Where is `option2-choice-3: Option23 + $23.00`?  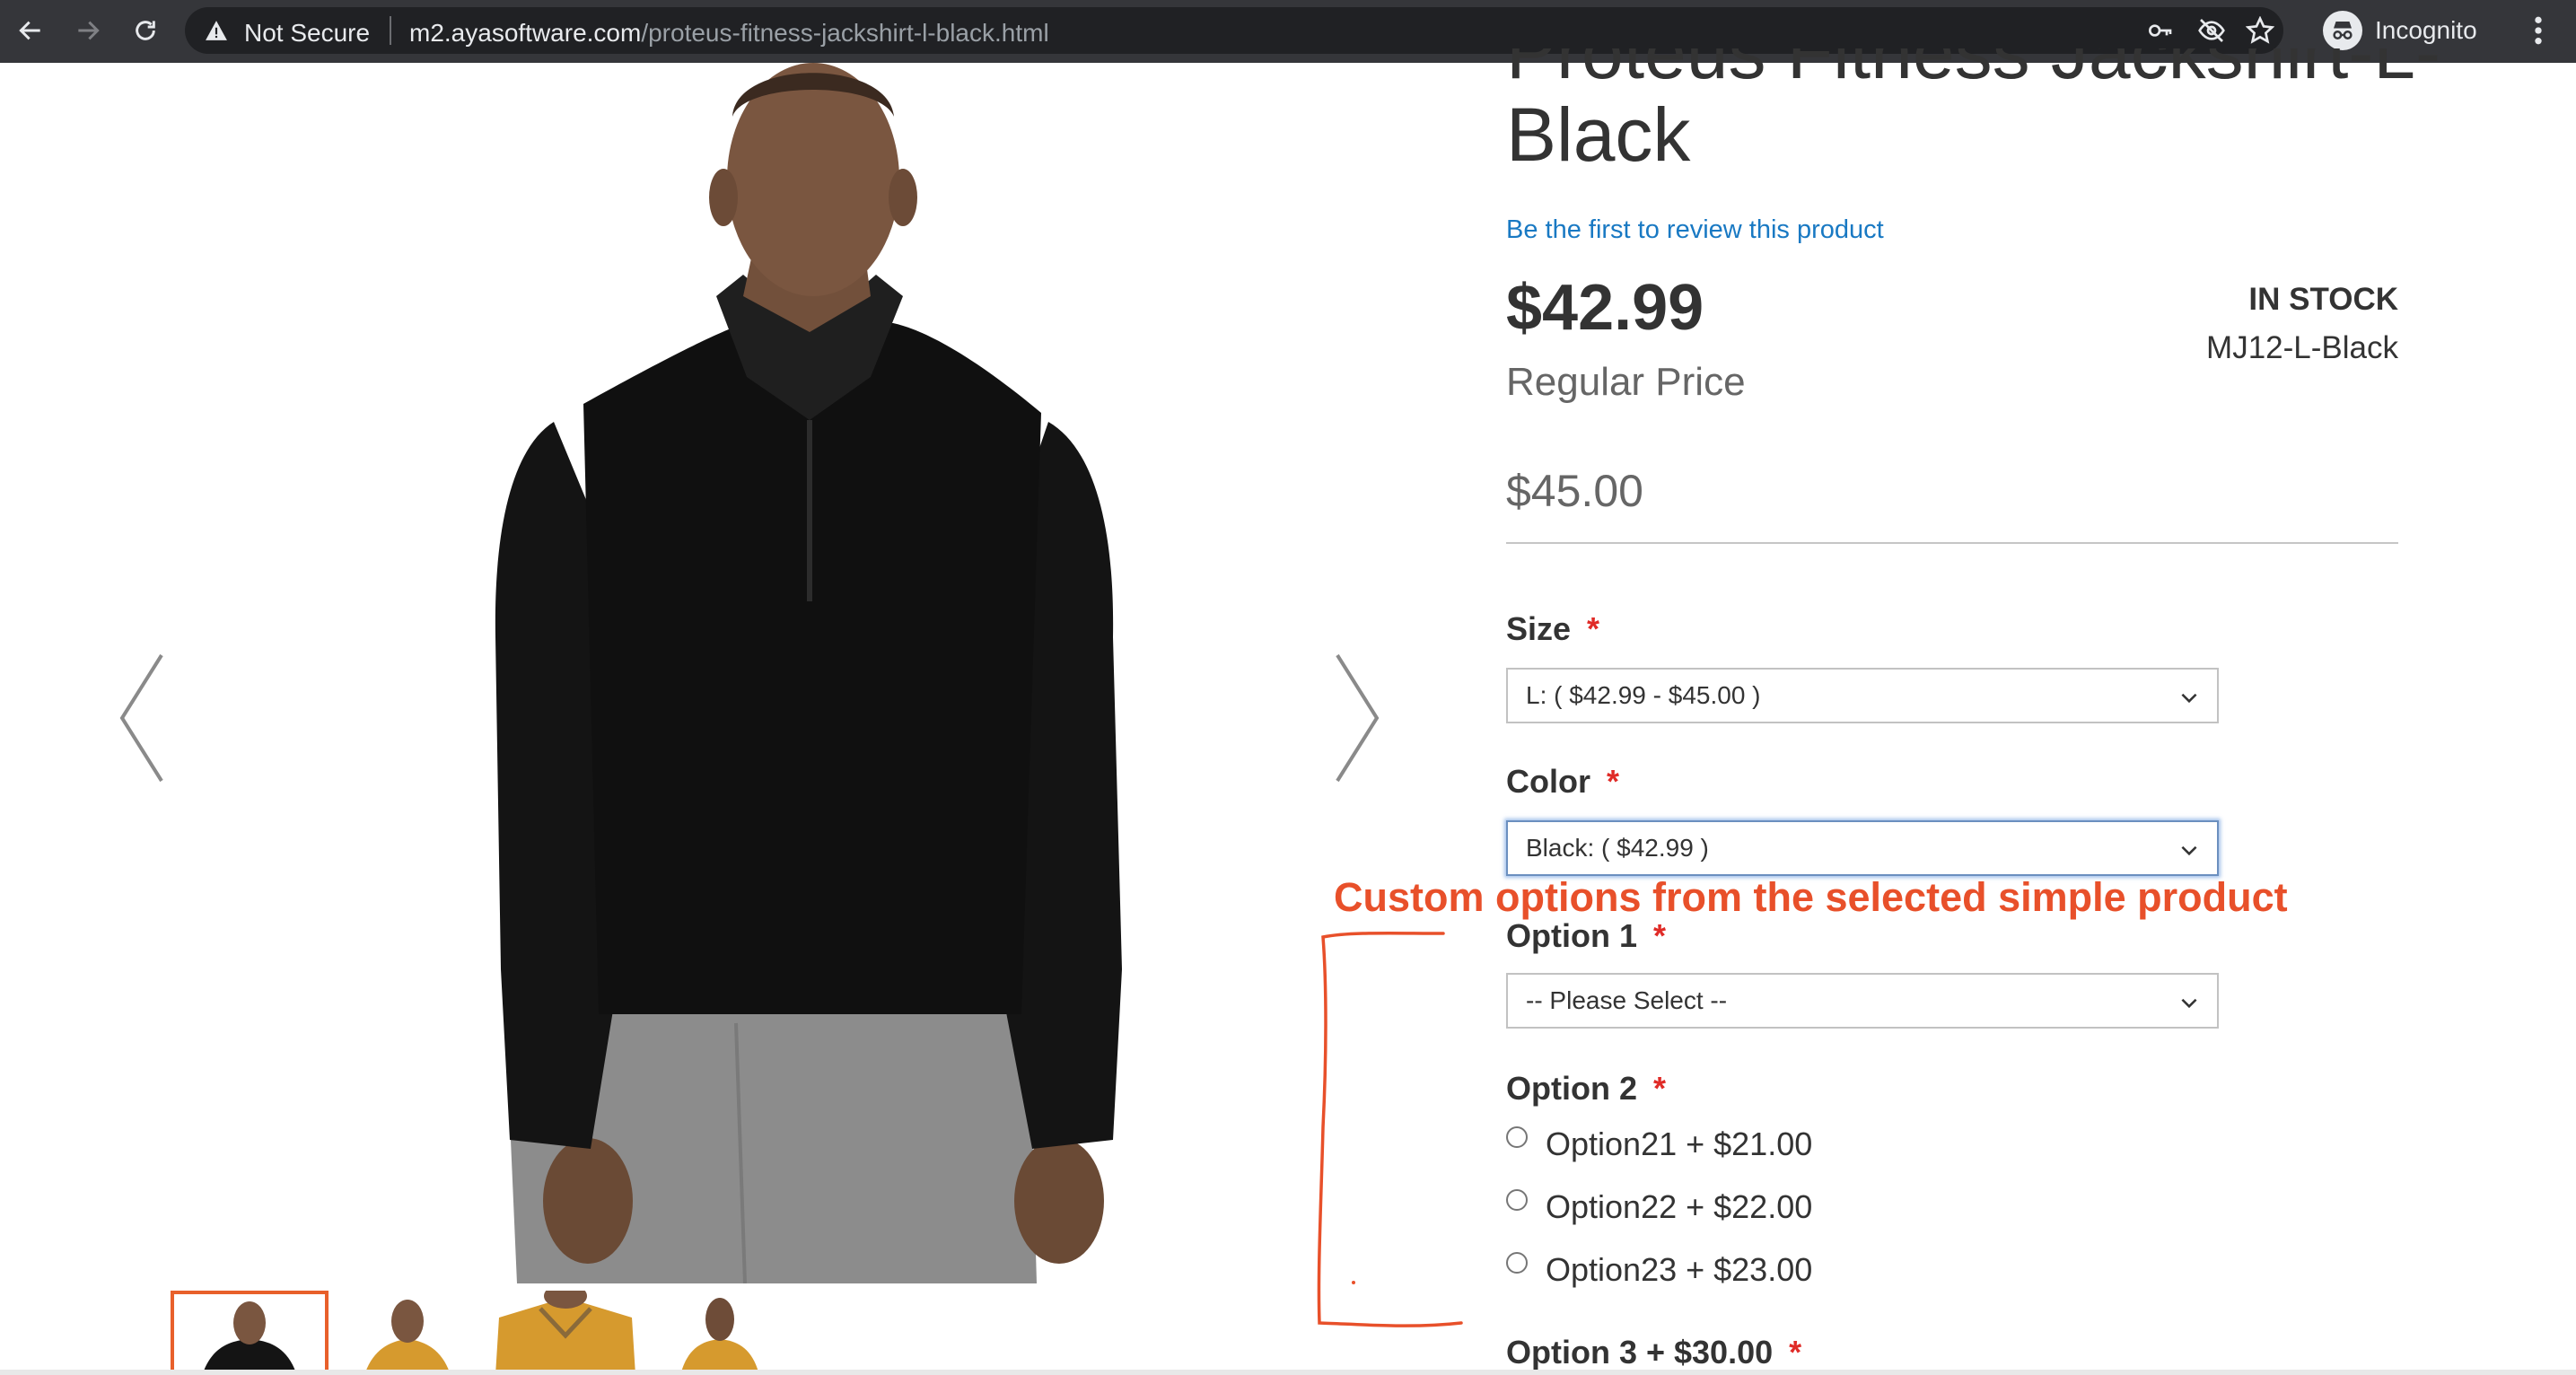
option2-choice-3: Option23 + $23.00 is located at coordinates (1659, 1270).